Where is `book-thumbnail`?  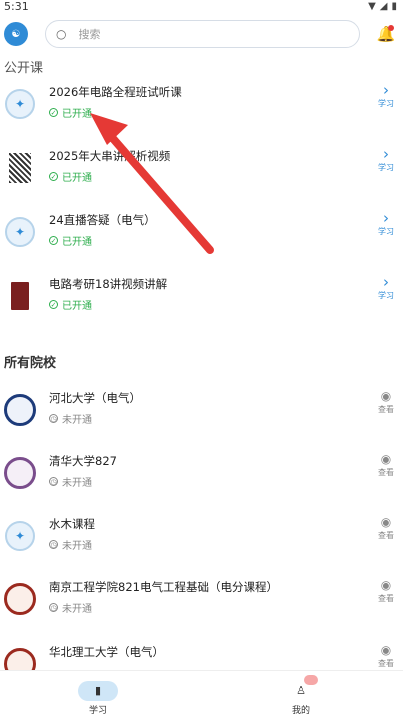
book-thumbnail is located at coordinates (20, 296).